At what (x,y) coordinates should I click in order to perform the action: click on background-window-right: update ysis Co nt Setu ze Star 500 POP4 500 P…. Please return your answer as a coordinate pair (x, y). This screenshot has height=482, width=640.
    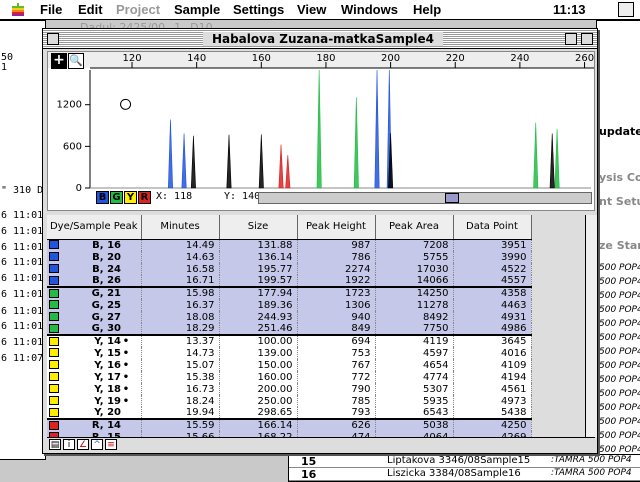
    Looking at the image, I should click on (618, 240).